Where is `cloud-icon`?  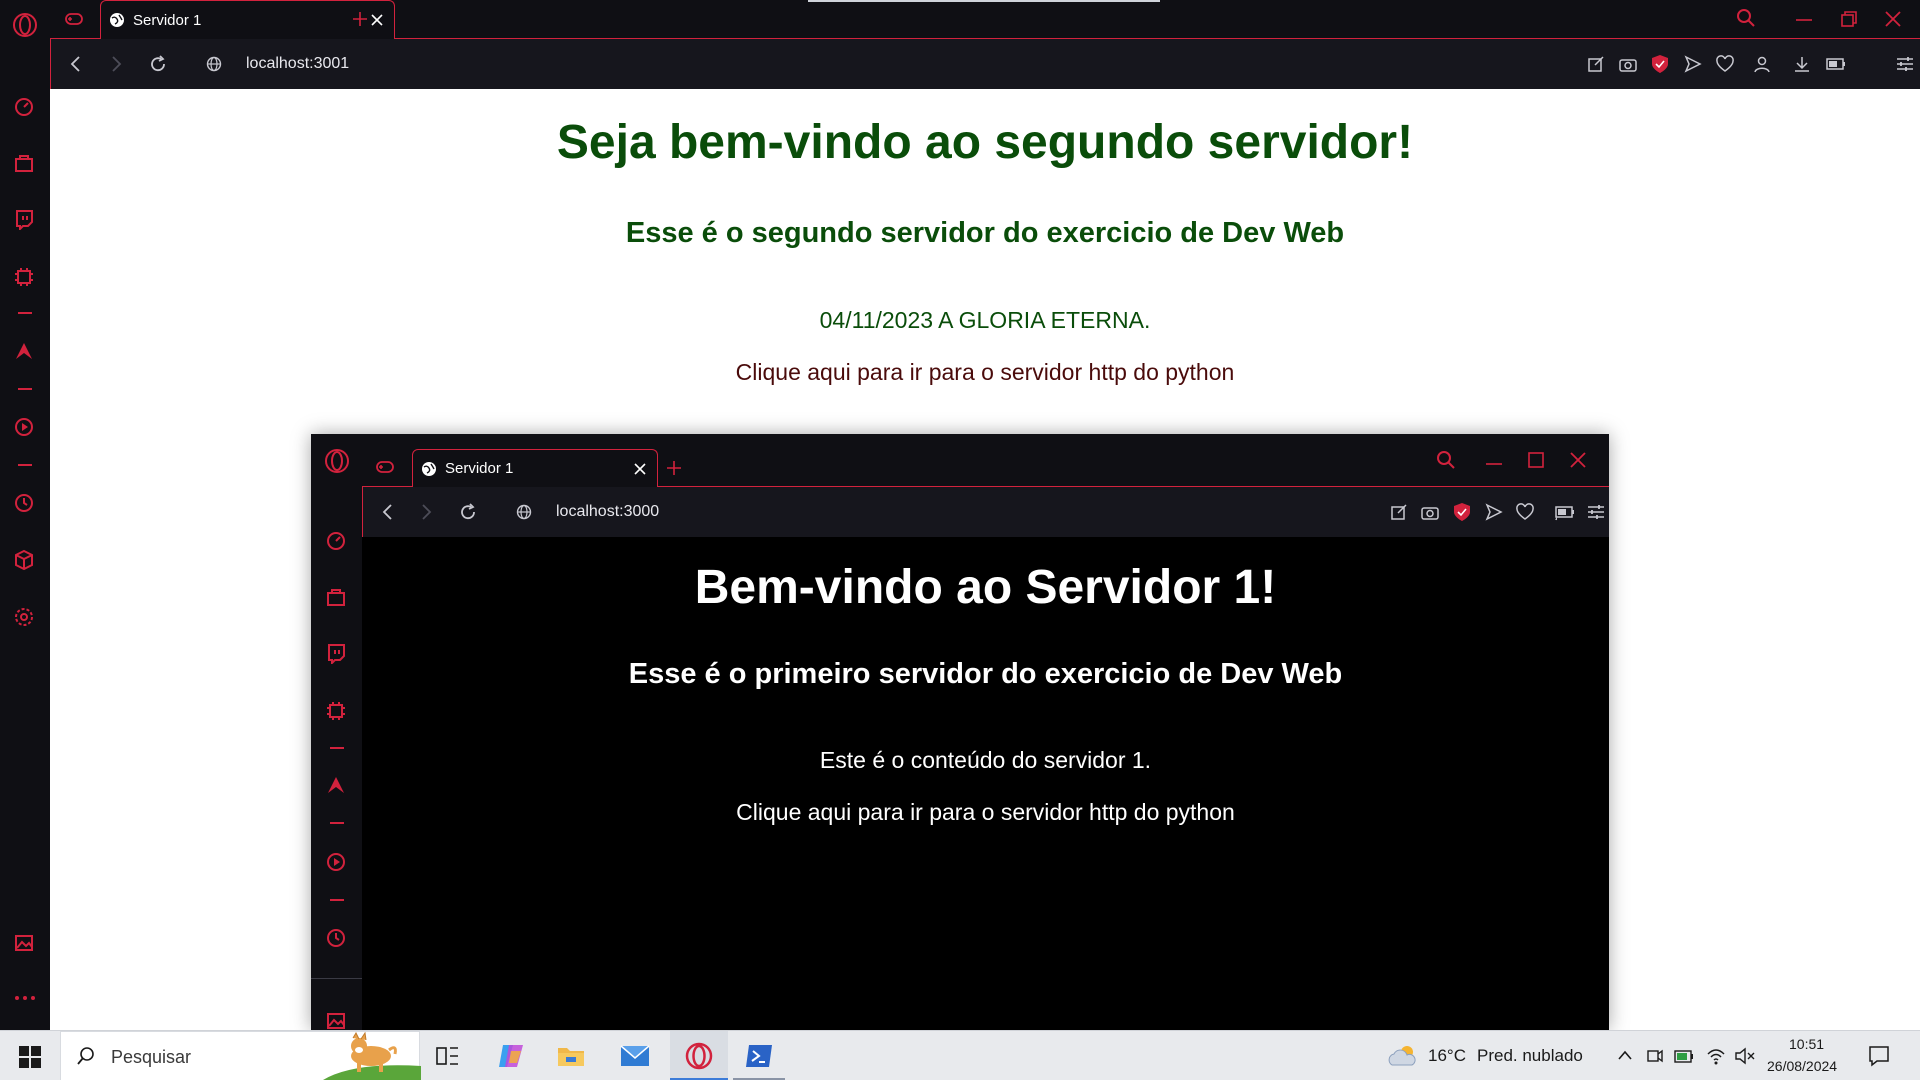
cloud-icon is located at coordinates (1403, 1055).